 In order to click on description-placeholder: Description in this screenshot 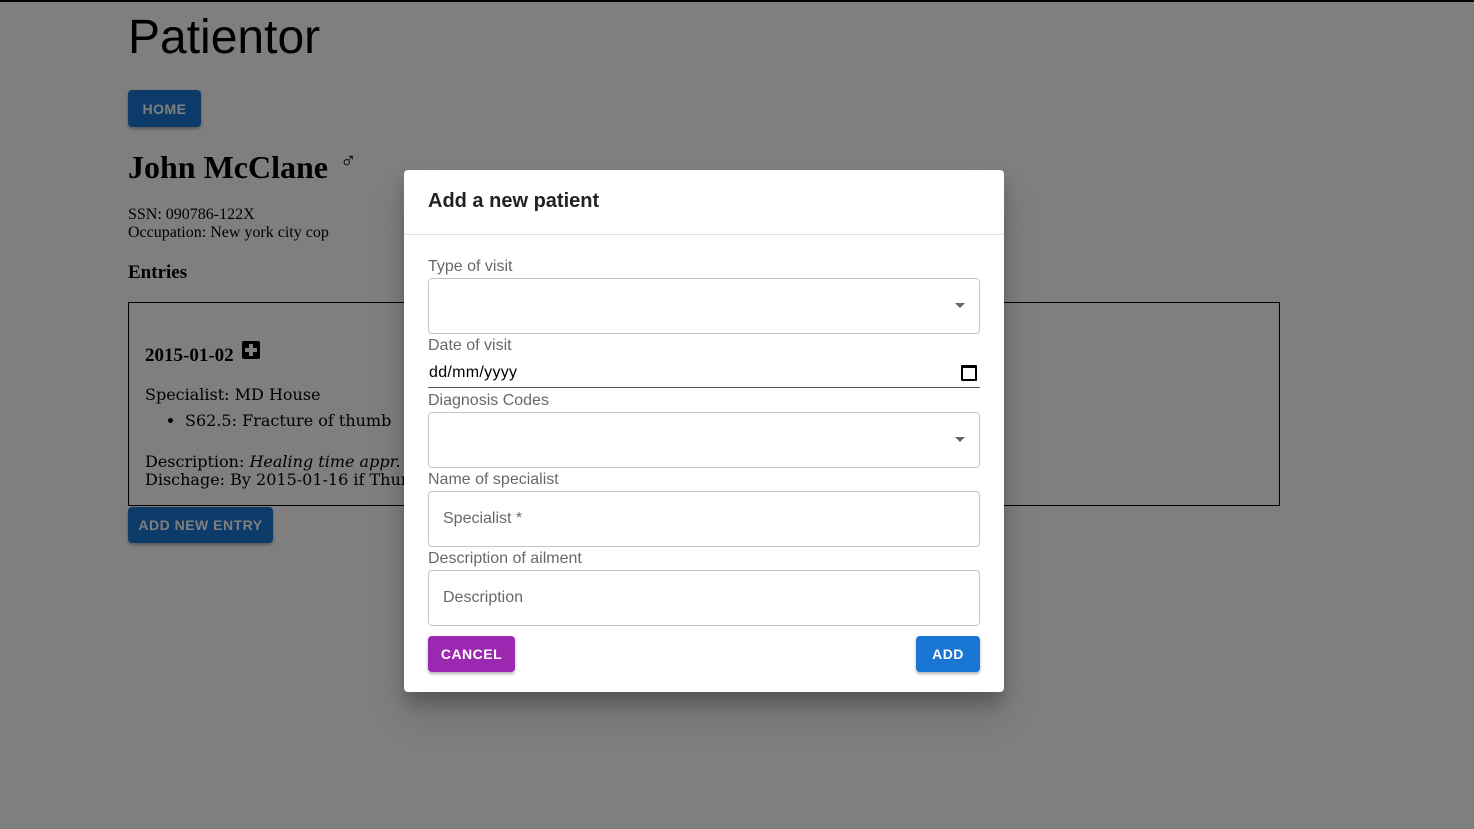, I will do `click(483, 597)`.